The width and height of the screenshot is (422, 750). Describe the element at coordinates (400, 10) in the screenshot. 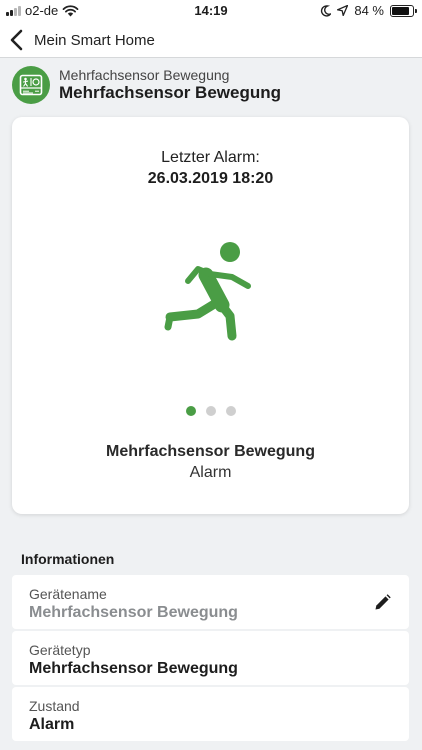

I see `battery-fill` at that location.